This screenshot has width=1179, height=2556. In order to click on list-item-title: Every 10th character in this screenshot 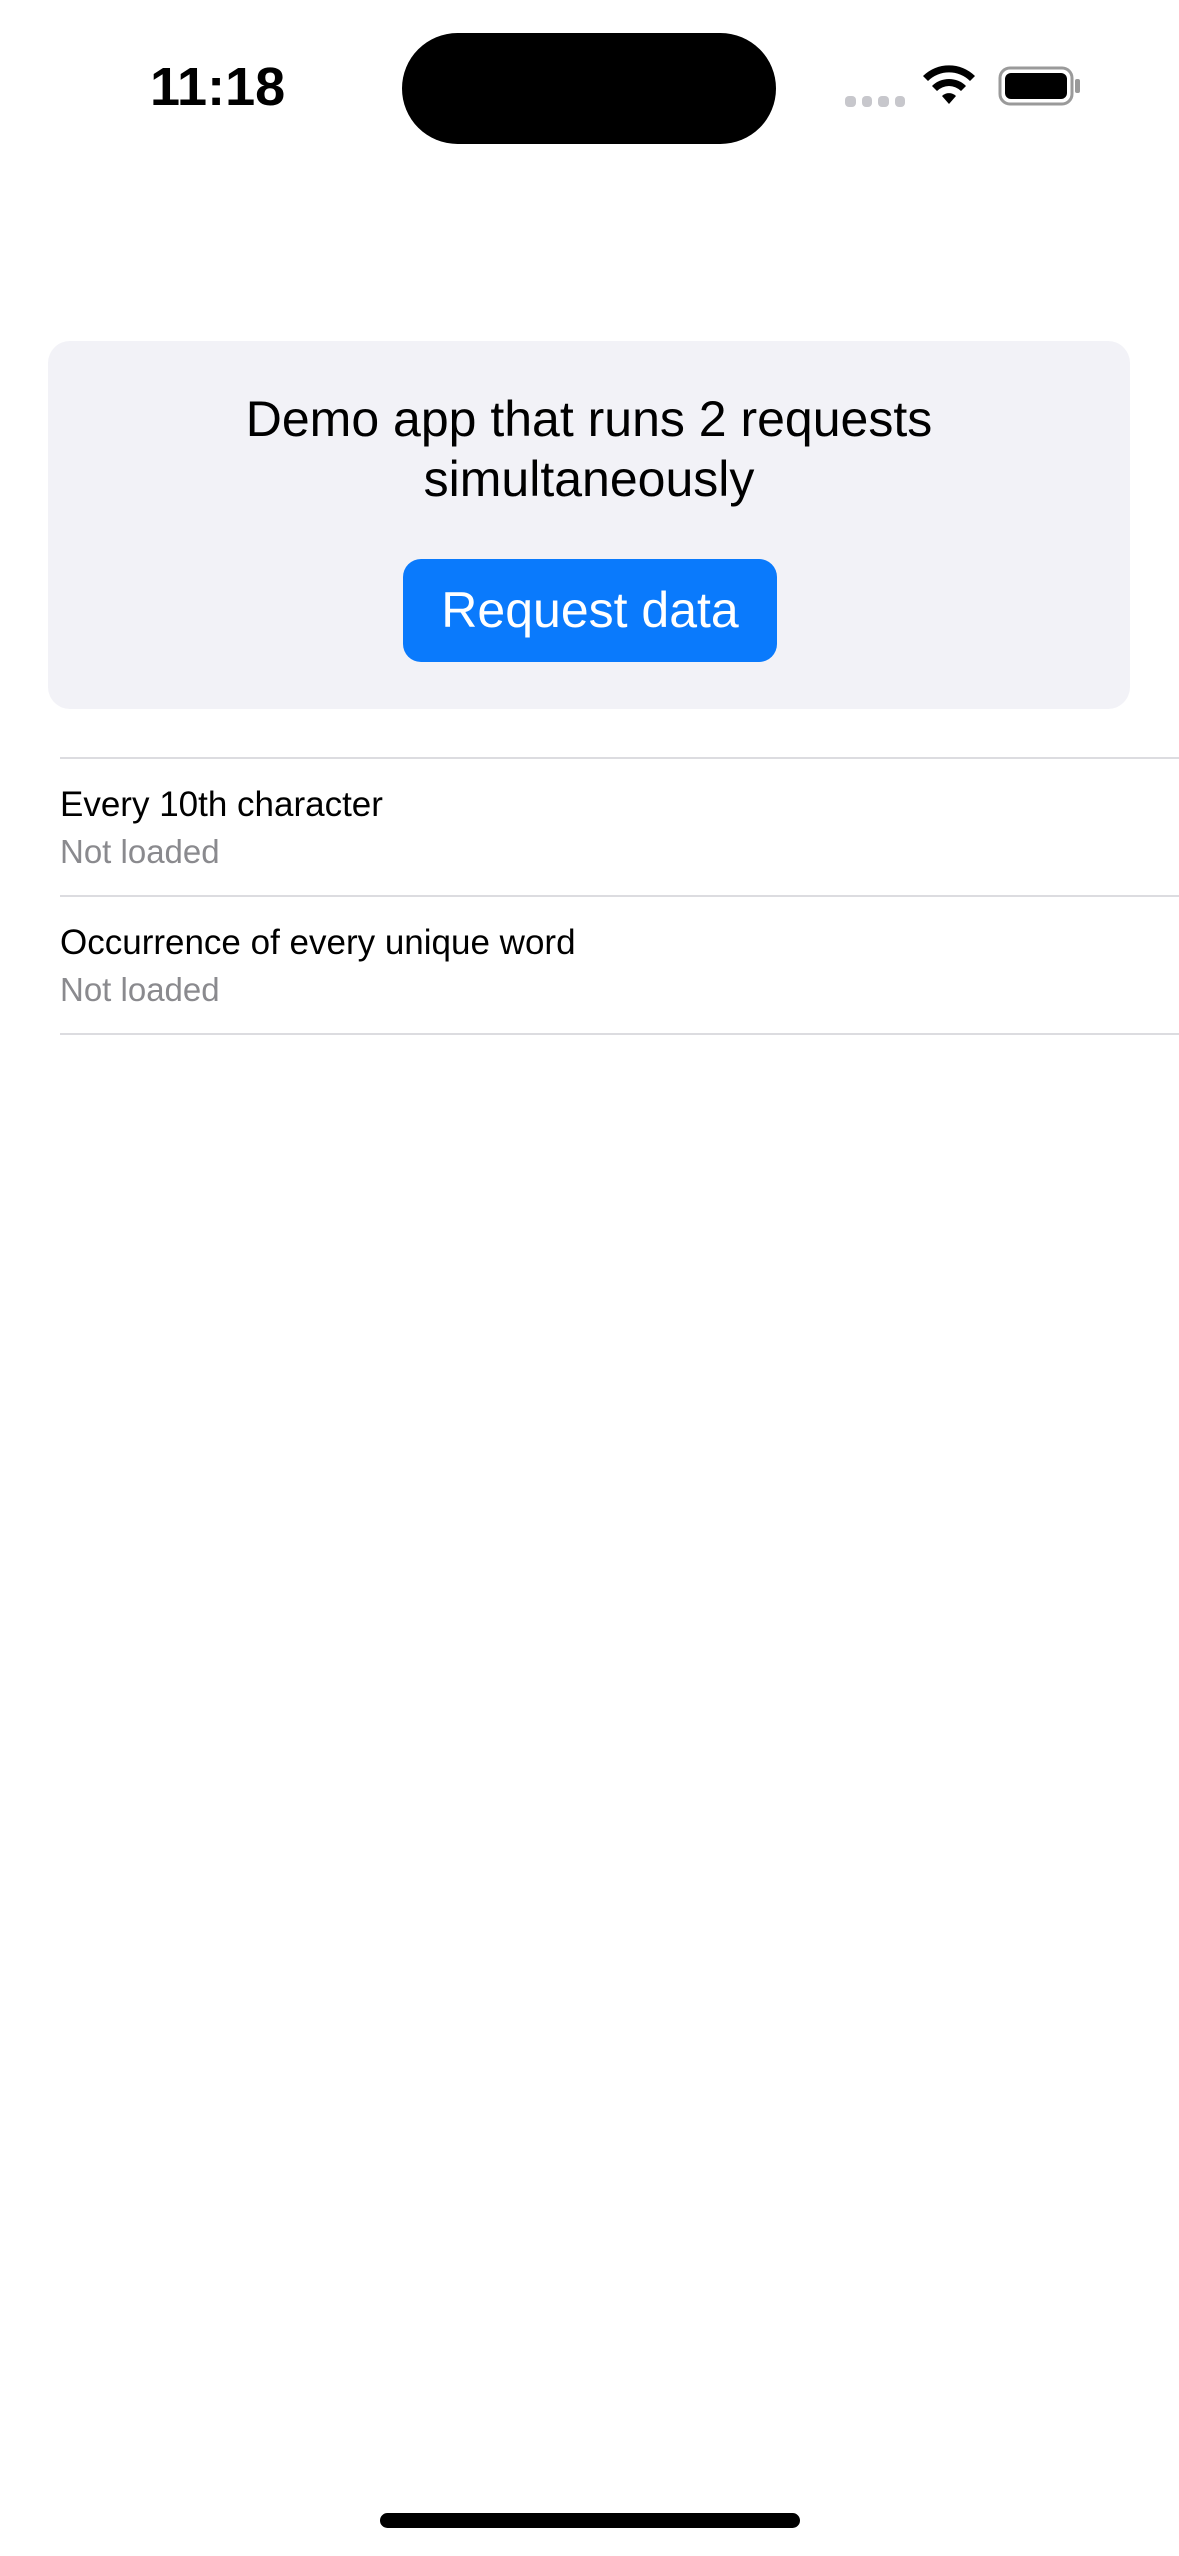, I will do `click(221, 804)`.